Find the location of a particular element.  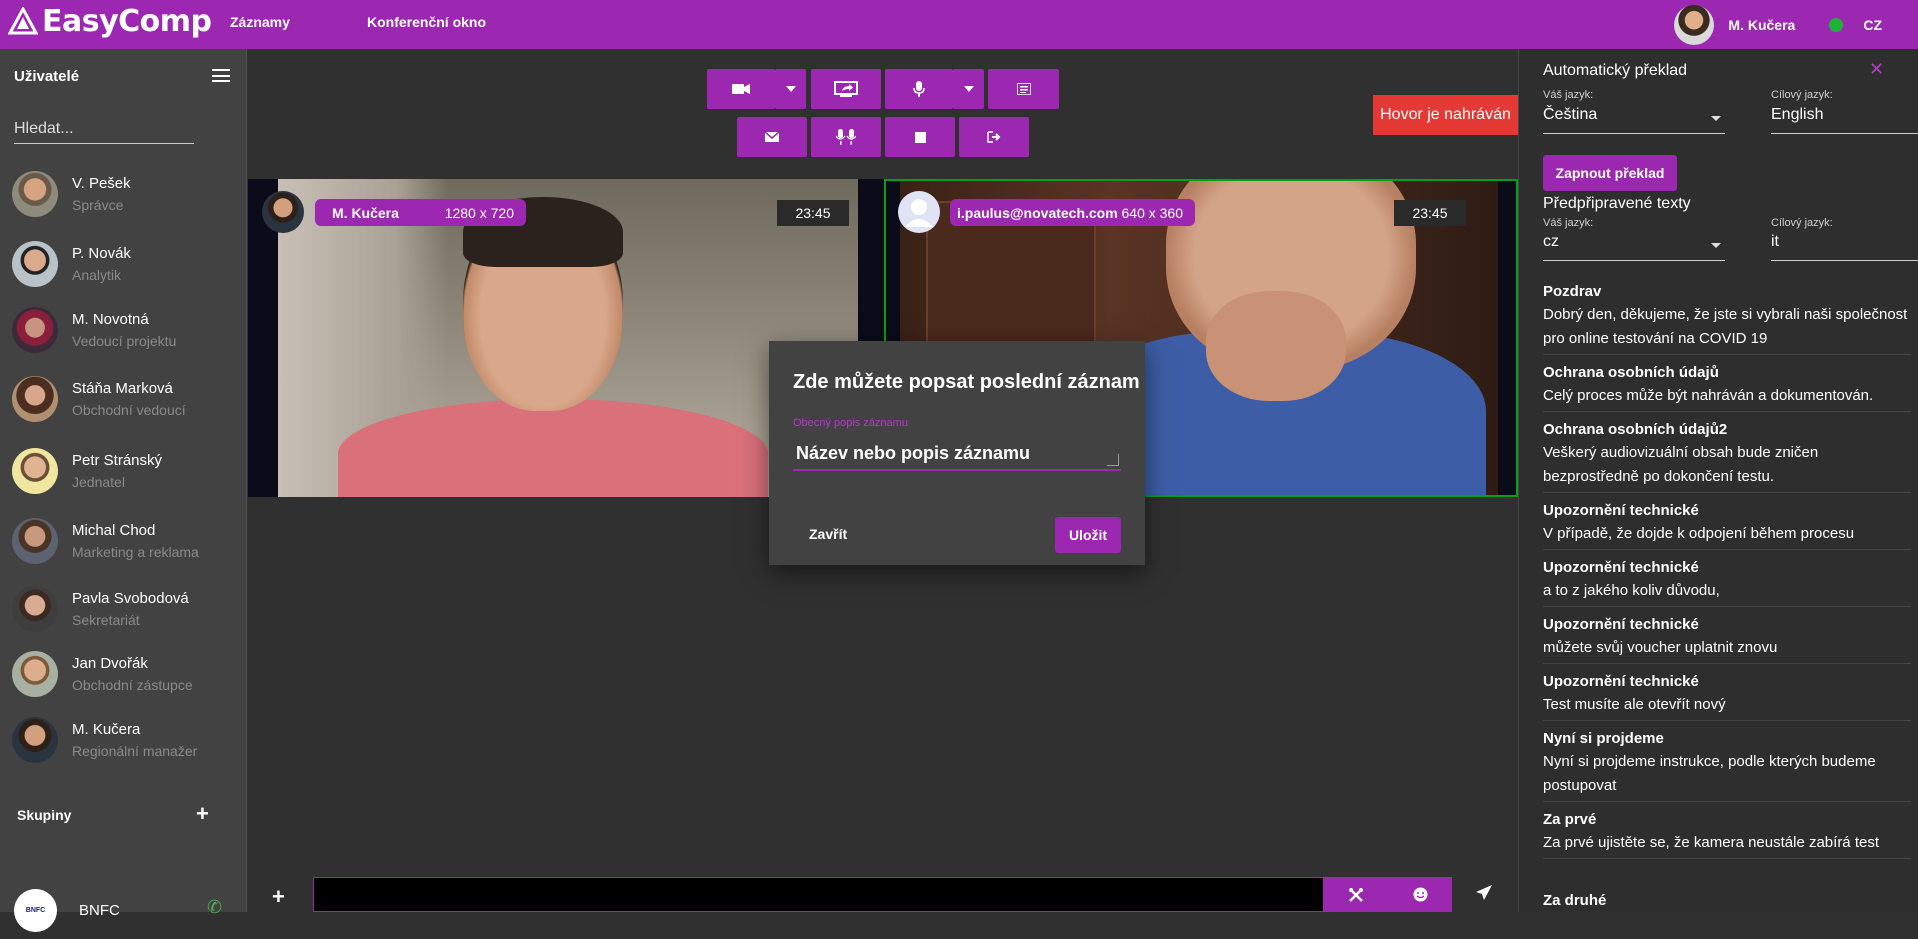

user-menu: M. Kučera CZ is located at coordinates (1796, 24).